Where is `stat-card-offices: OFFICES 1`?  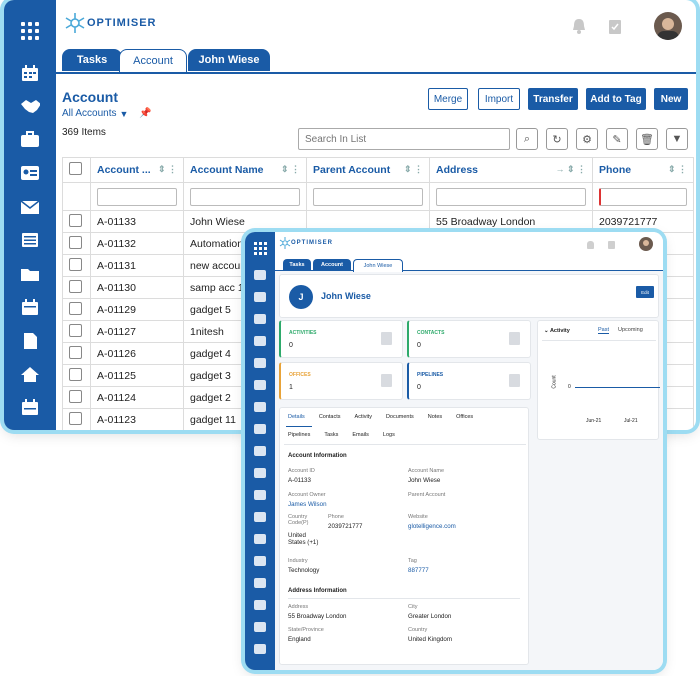
stat-card-offices: OFFICES 1 is located at coordinates (341, 381).